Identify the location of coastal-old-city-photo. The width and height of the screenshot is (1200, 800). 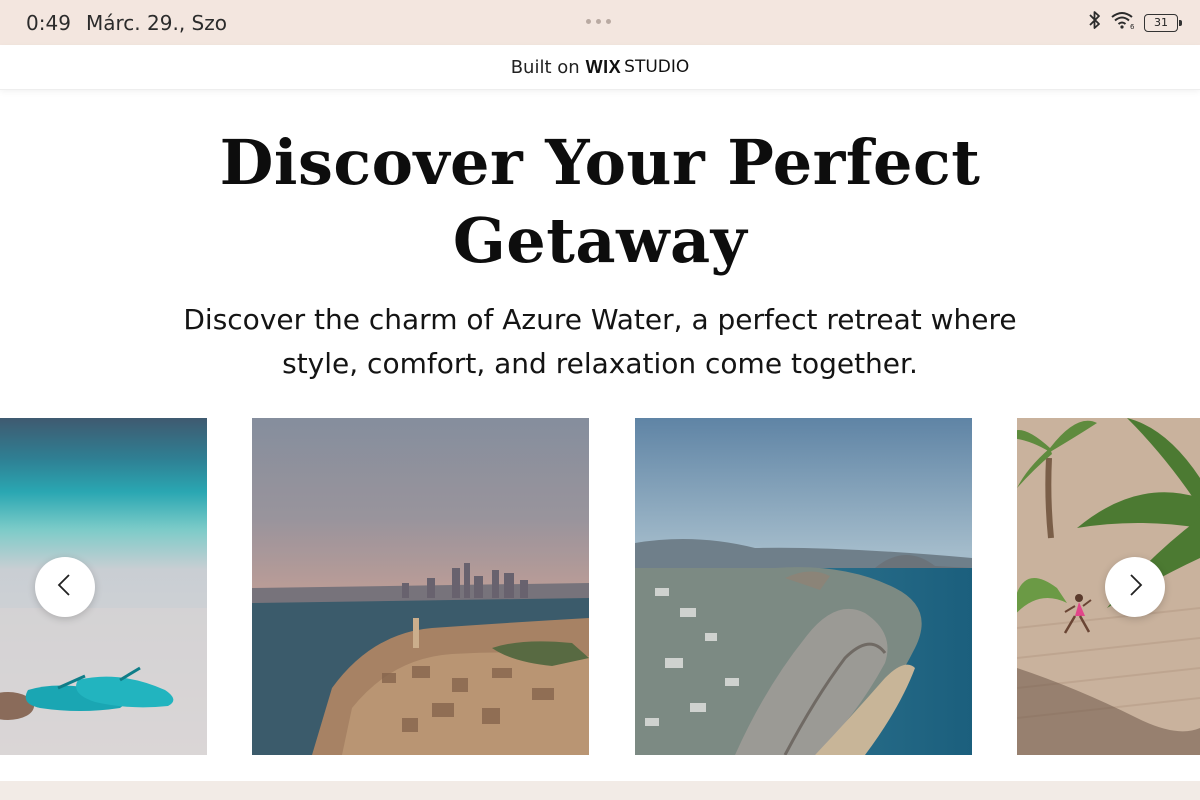
(420, 586).